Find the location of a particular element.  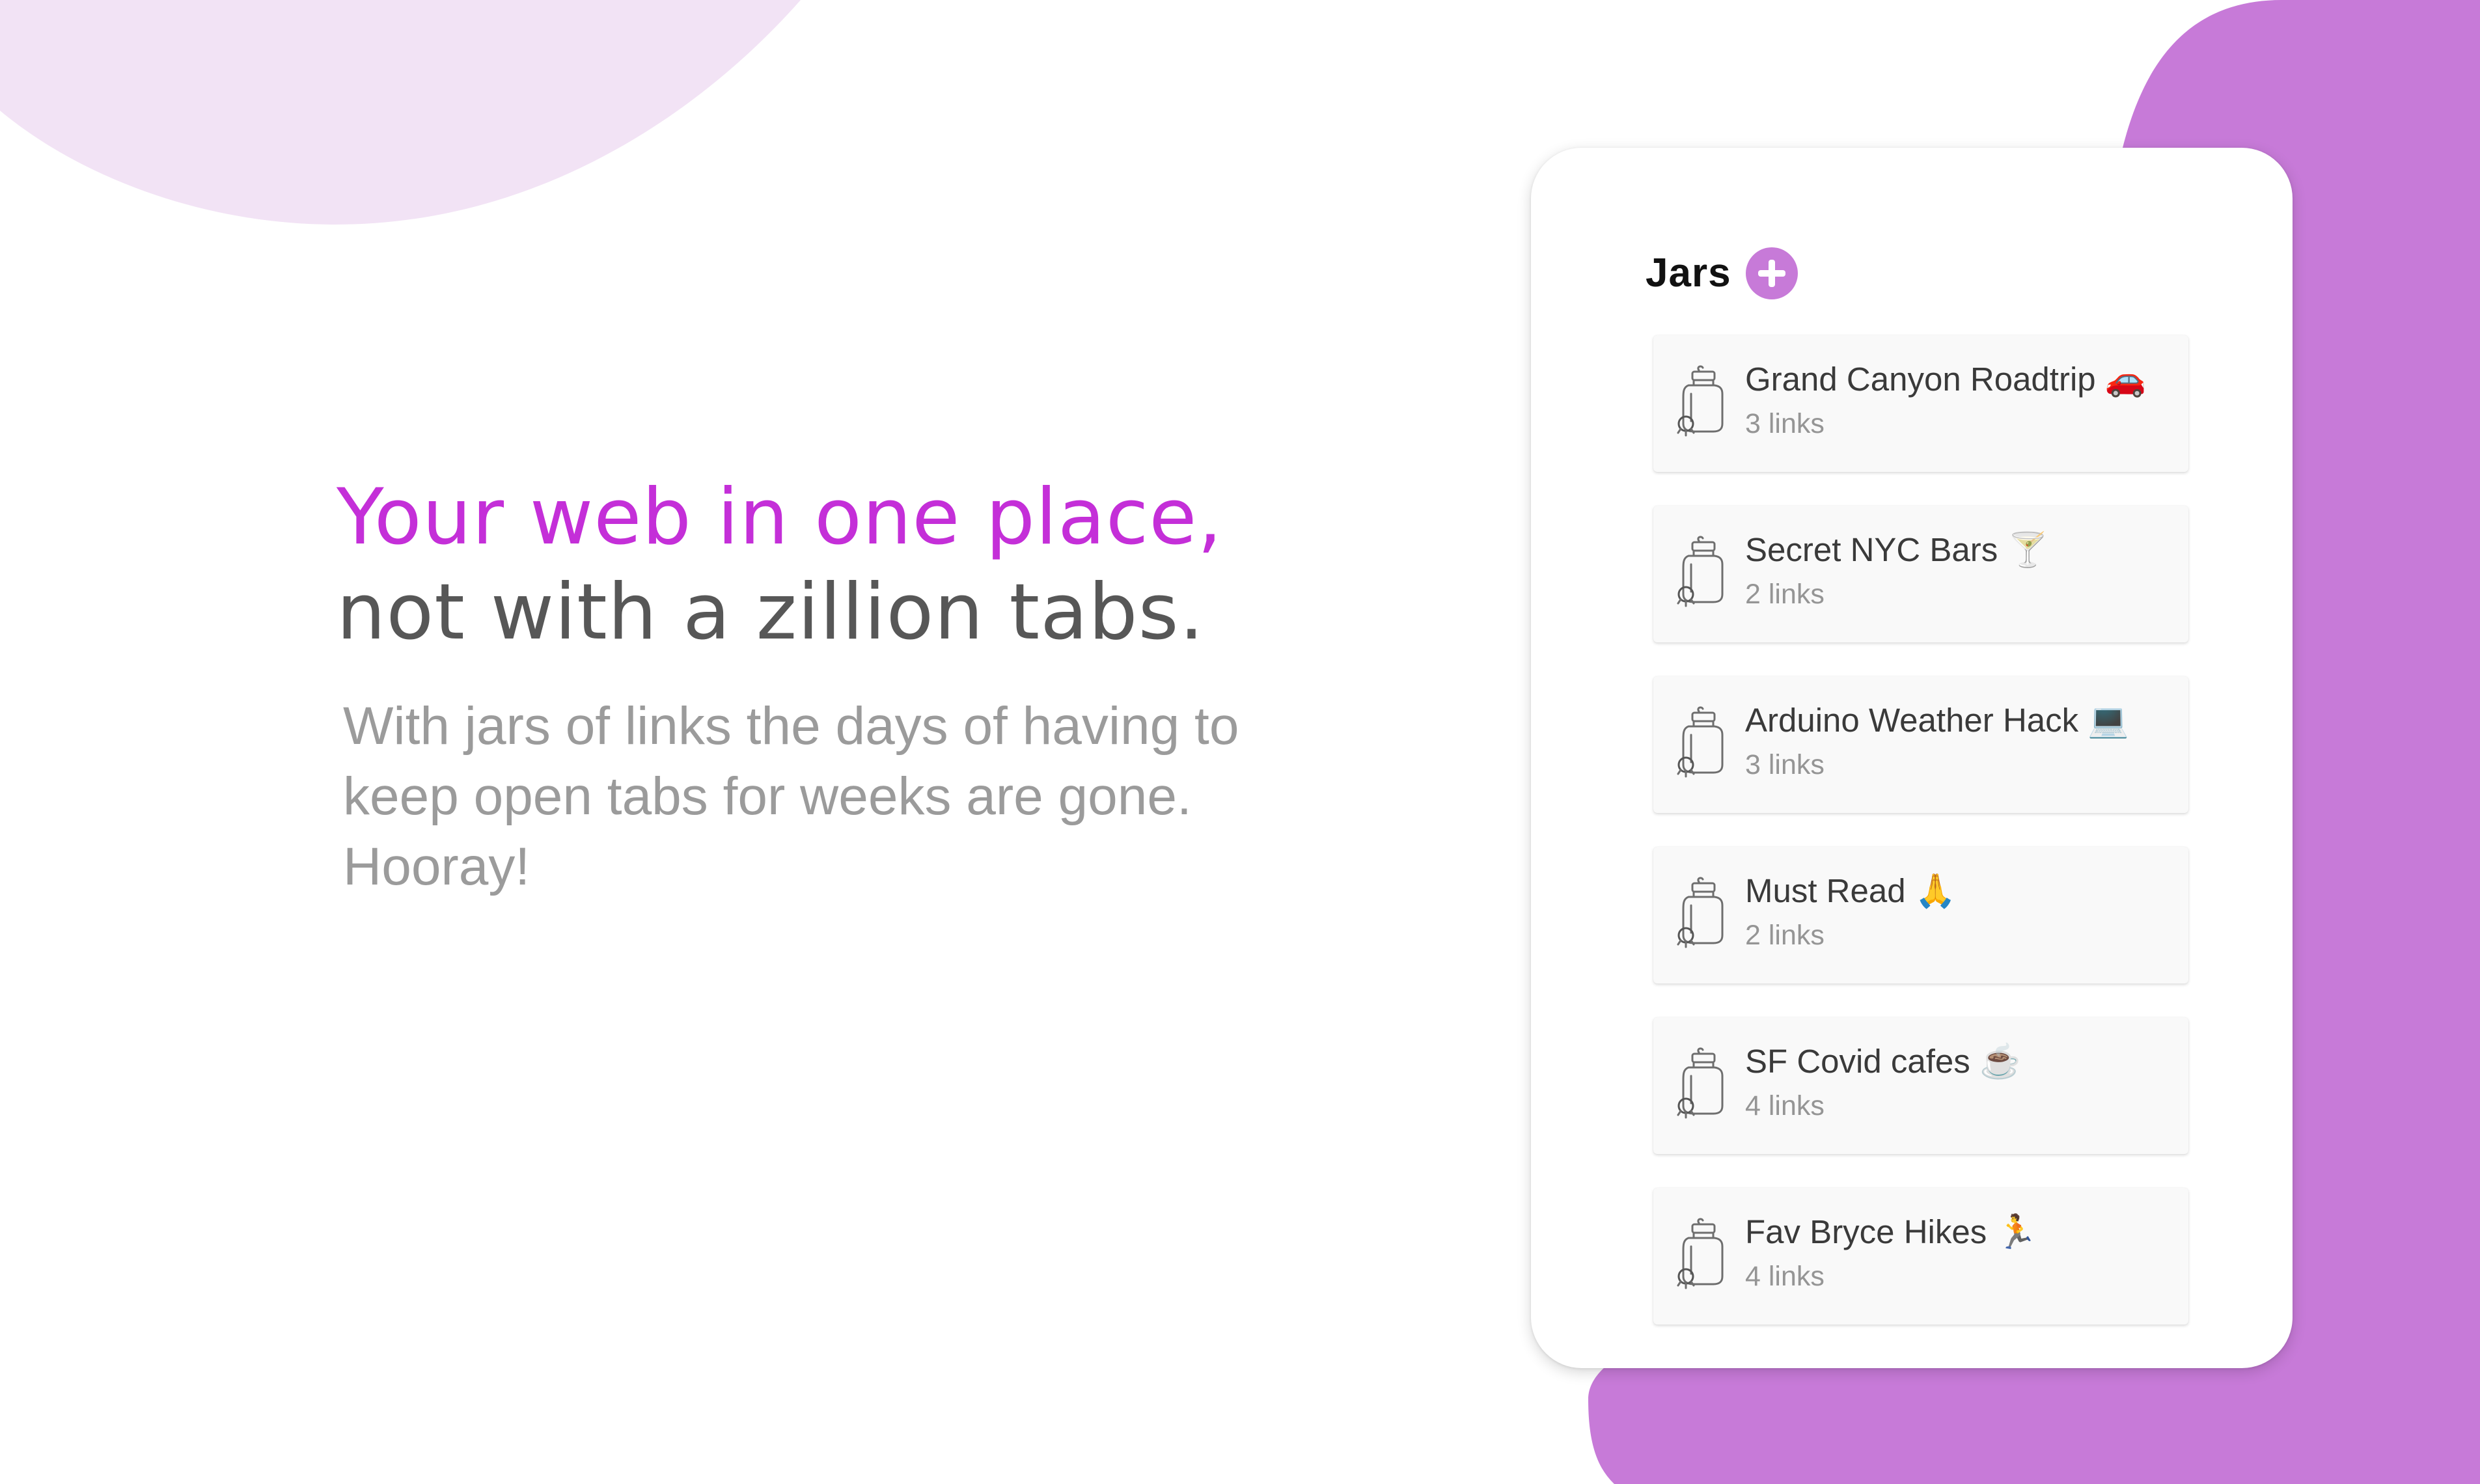

jar-text: Arduino Weather Hack 💻 3 links is located at coordinates (1957, 741).